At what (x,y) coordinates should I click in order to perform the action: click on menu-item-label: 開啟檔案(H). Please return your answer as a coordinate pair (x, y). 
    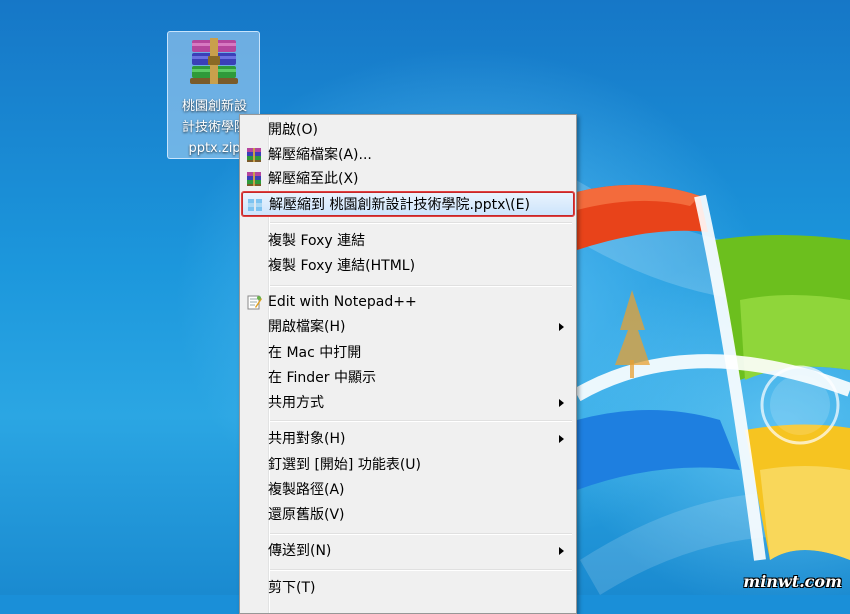
    Looking at the image, I should click on (307, 327).